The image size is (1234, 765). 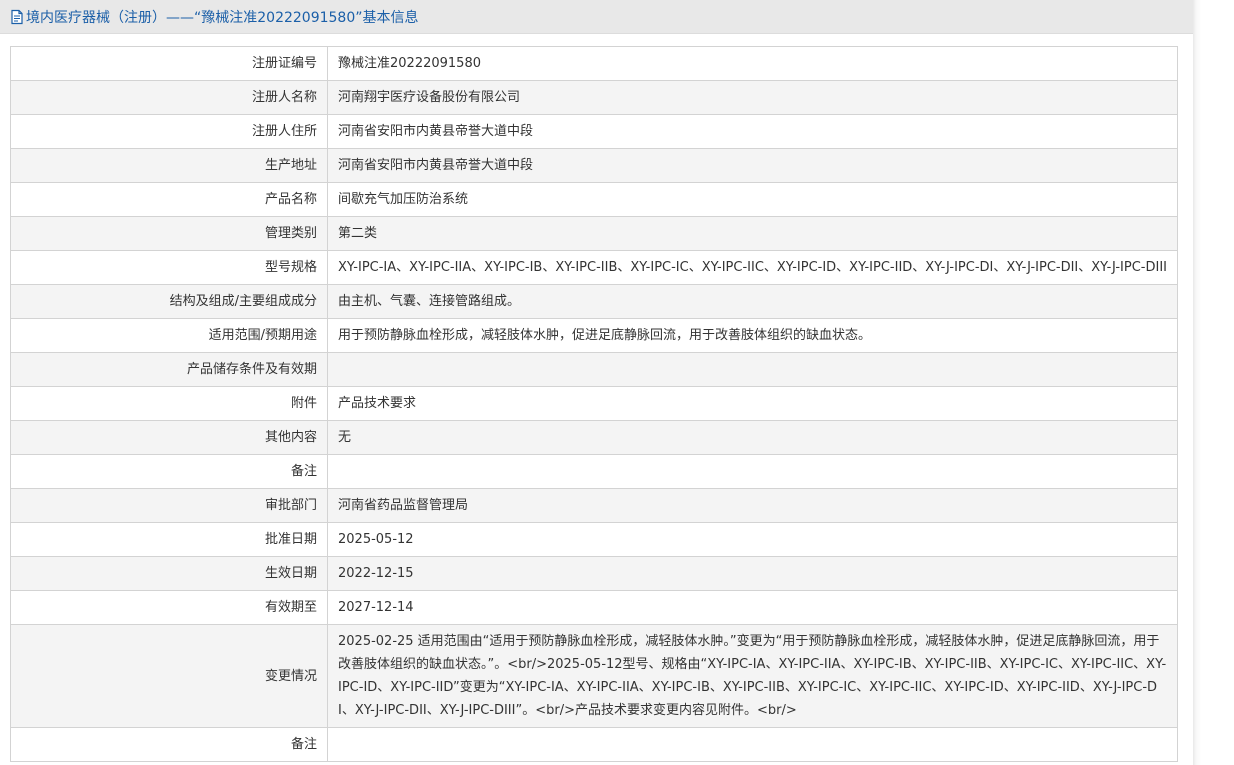 I want to click on field-label: 结构及组成/主要组成成分, so click(x=169, y=301).